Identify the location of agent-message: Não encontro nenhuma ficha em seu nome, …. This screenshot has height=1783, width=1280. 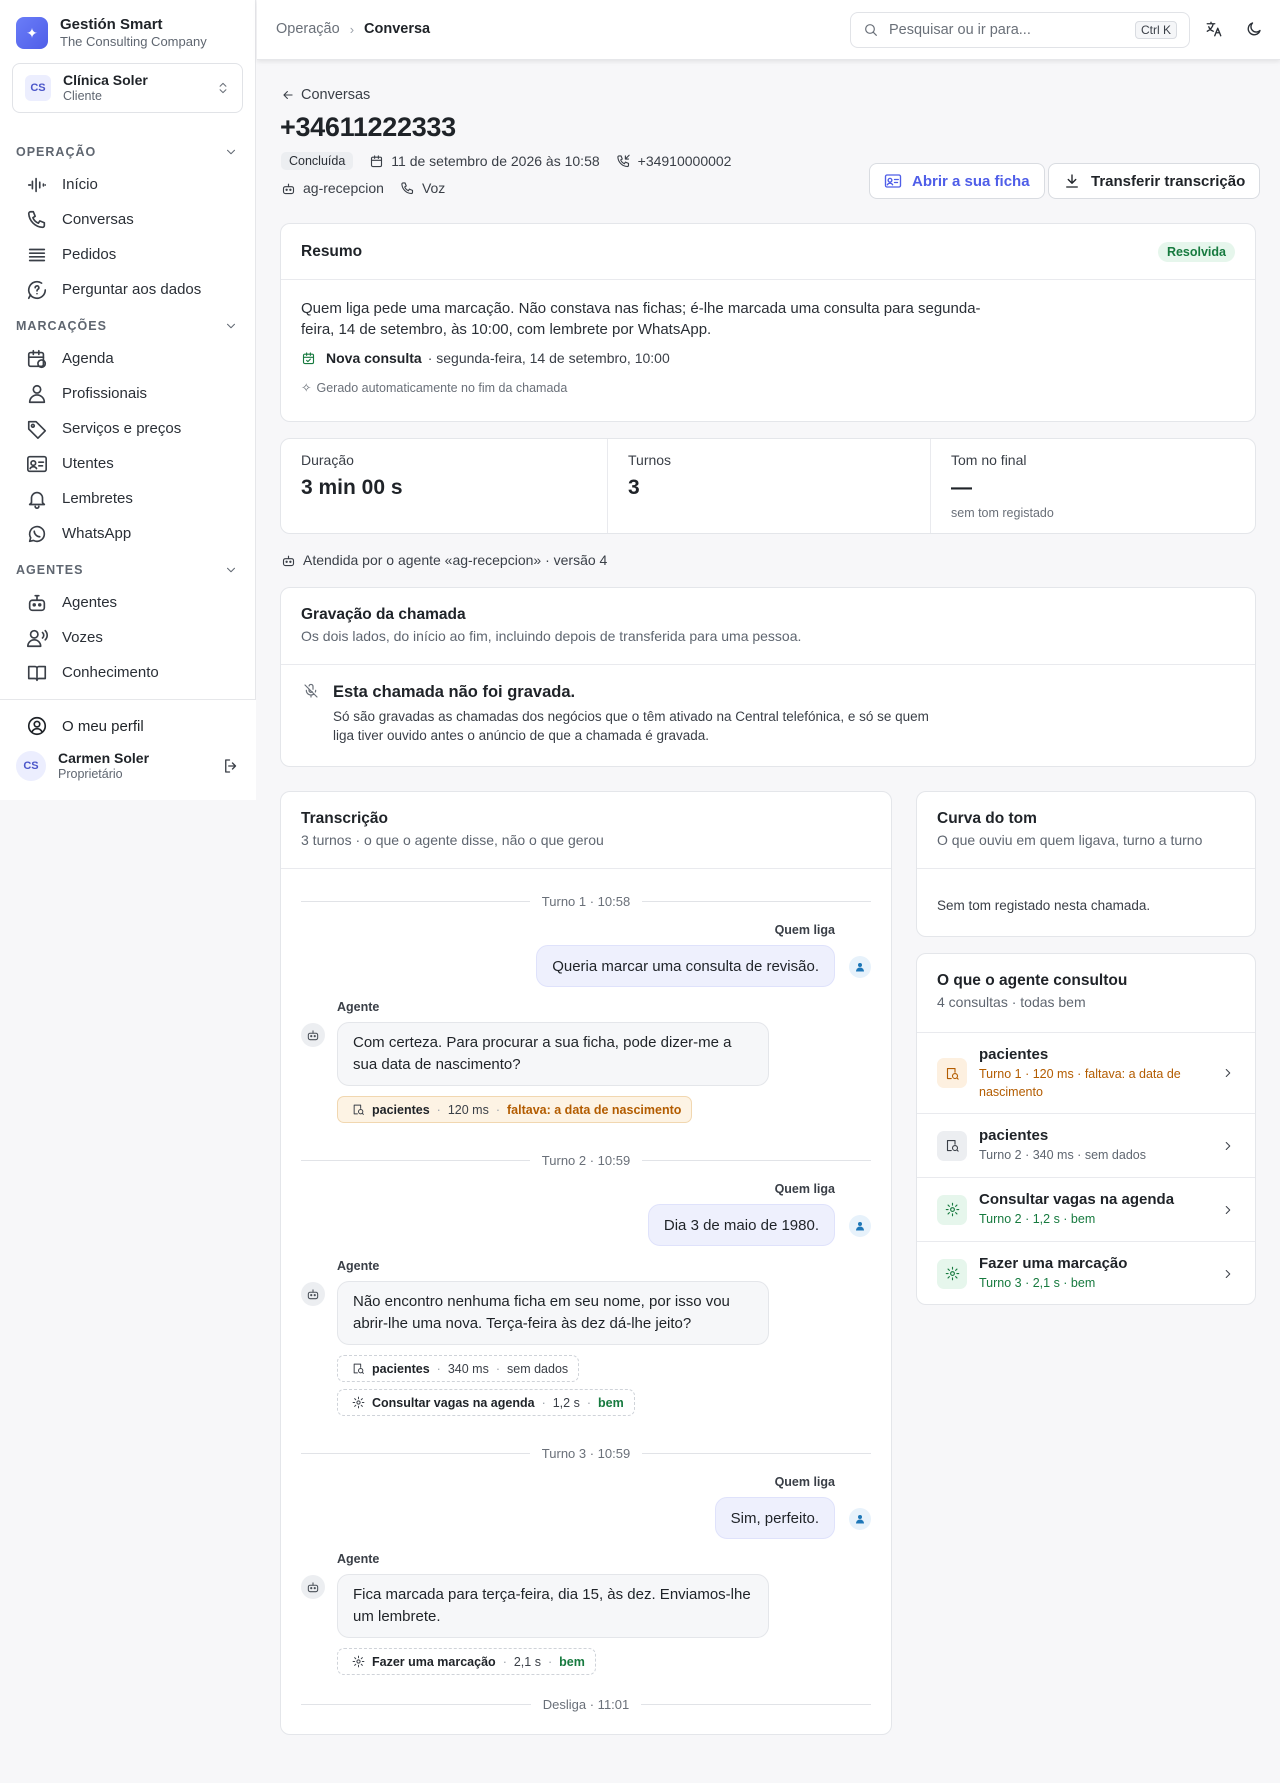
(553, 1313).